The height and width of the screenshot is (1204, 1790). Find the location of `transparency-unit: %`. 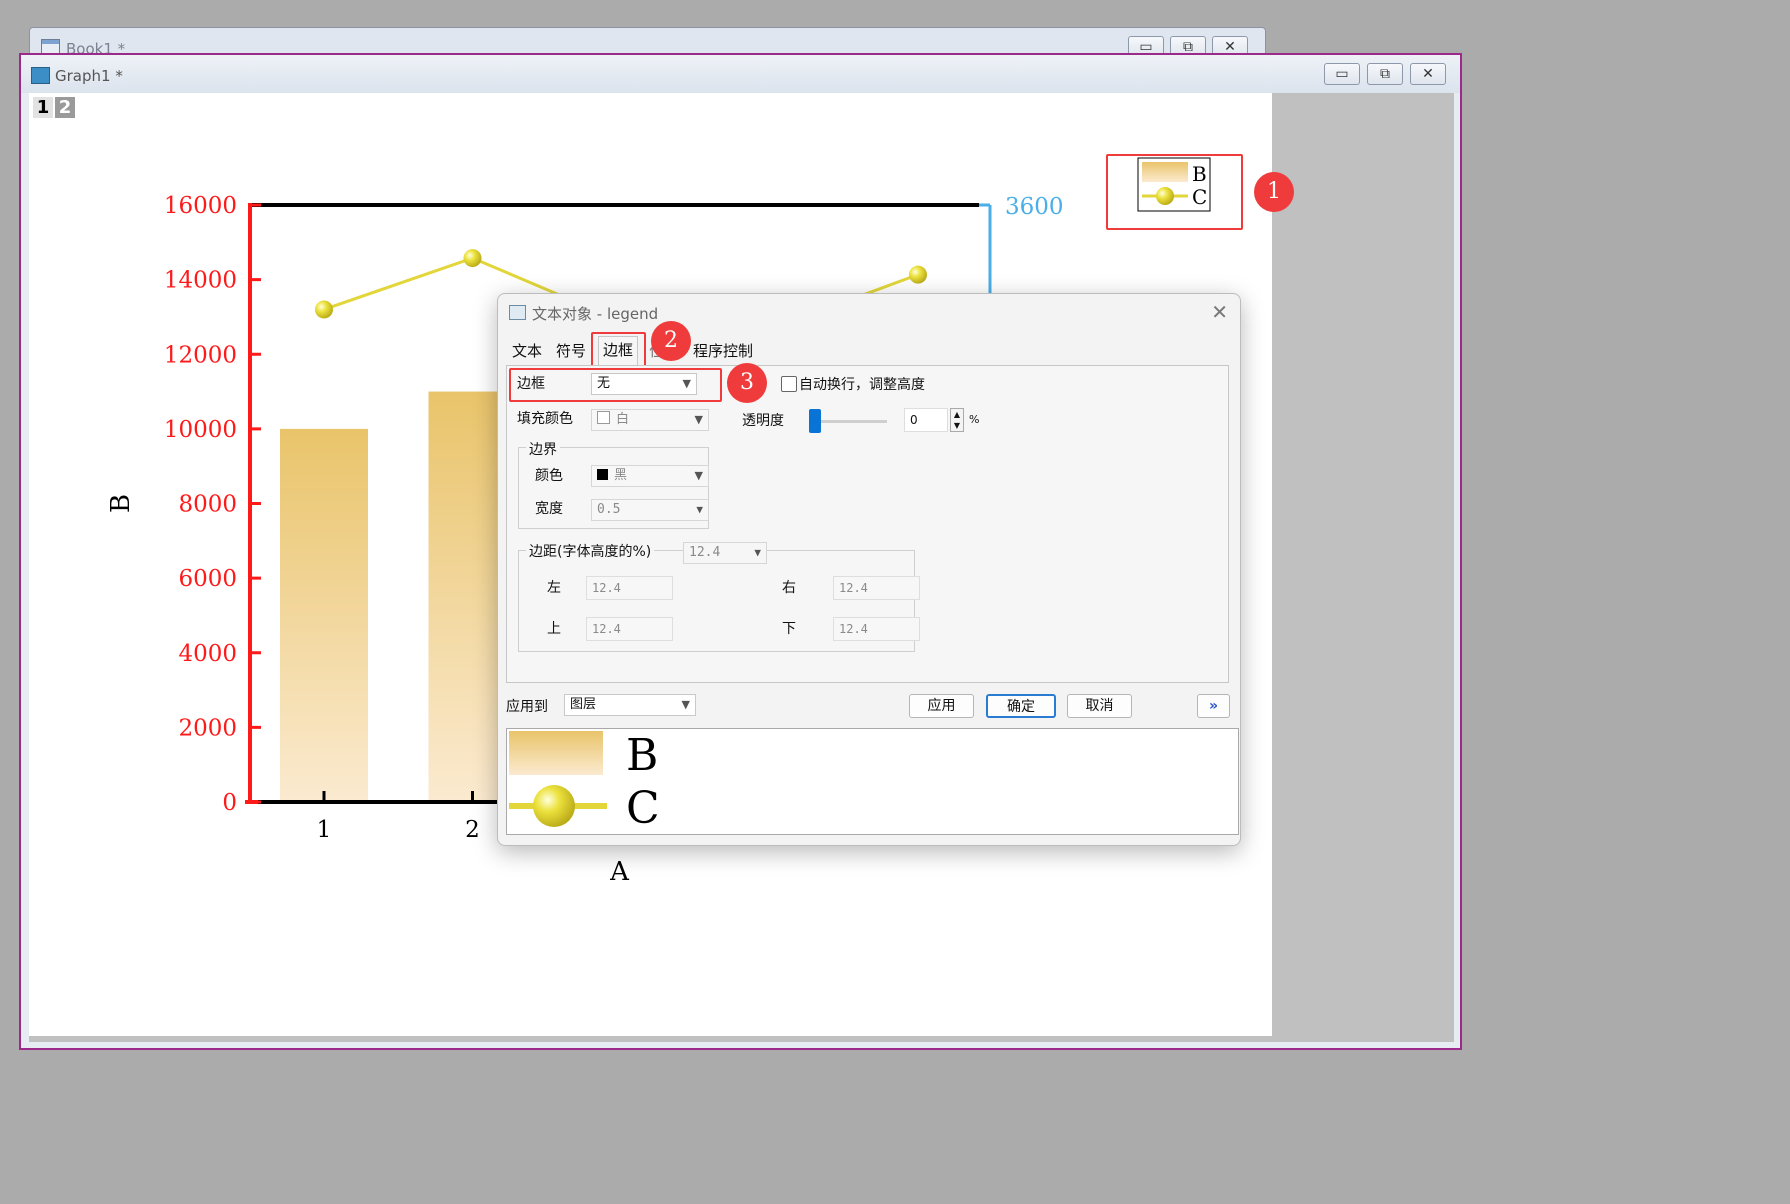

transparency-unit: % is located at coordinates (974, 419).